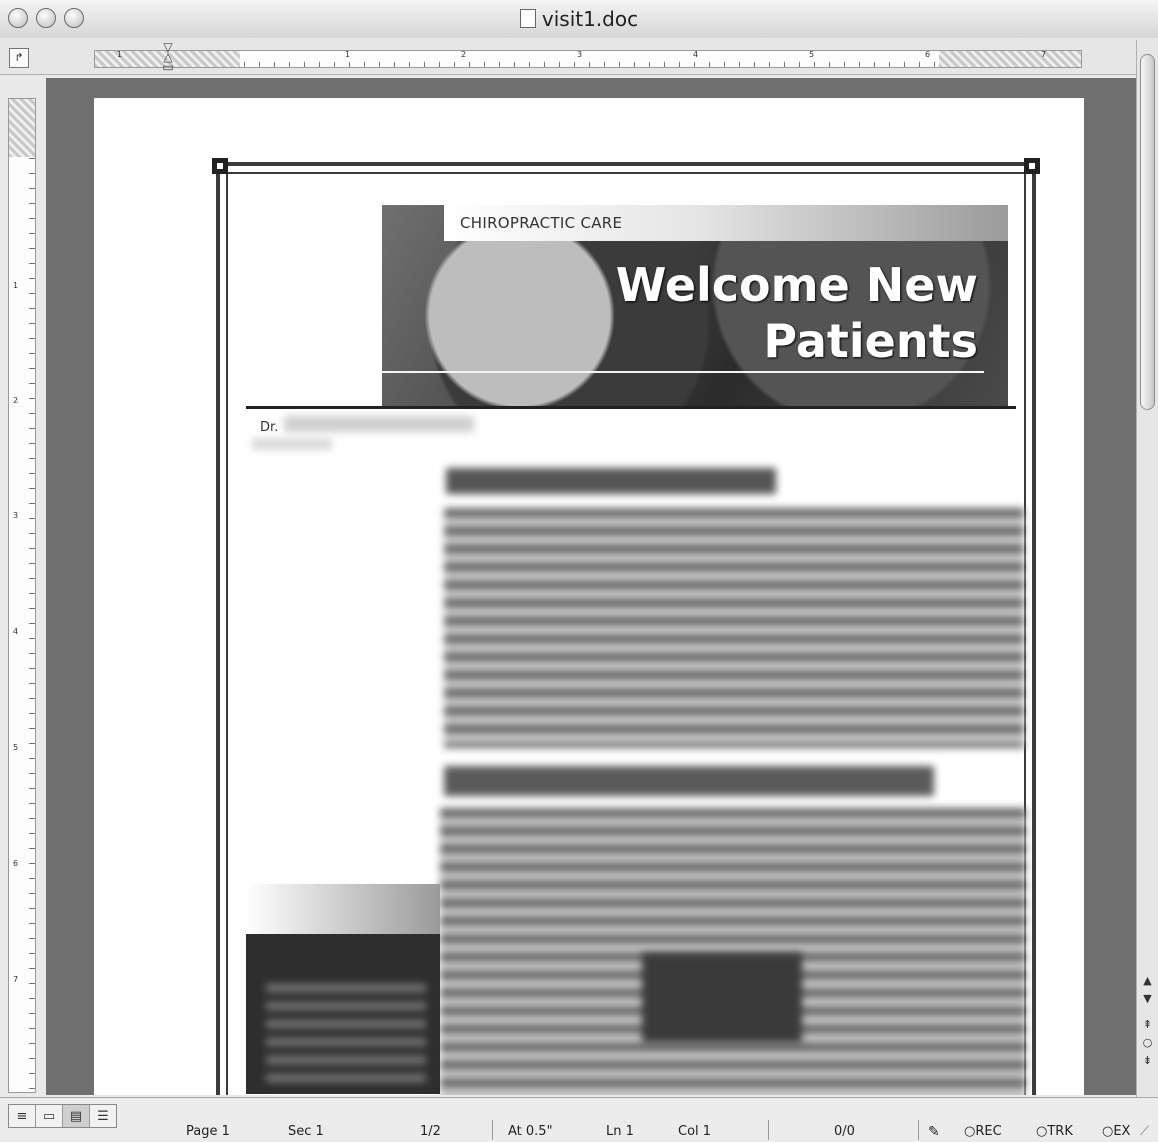 This screenshot has width=1158, height=1142. Describe the element at coordinates (103, 1116) in the screenshot. I see `outline-view-icon: ☰` at that location.